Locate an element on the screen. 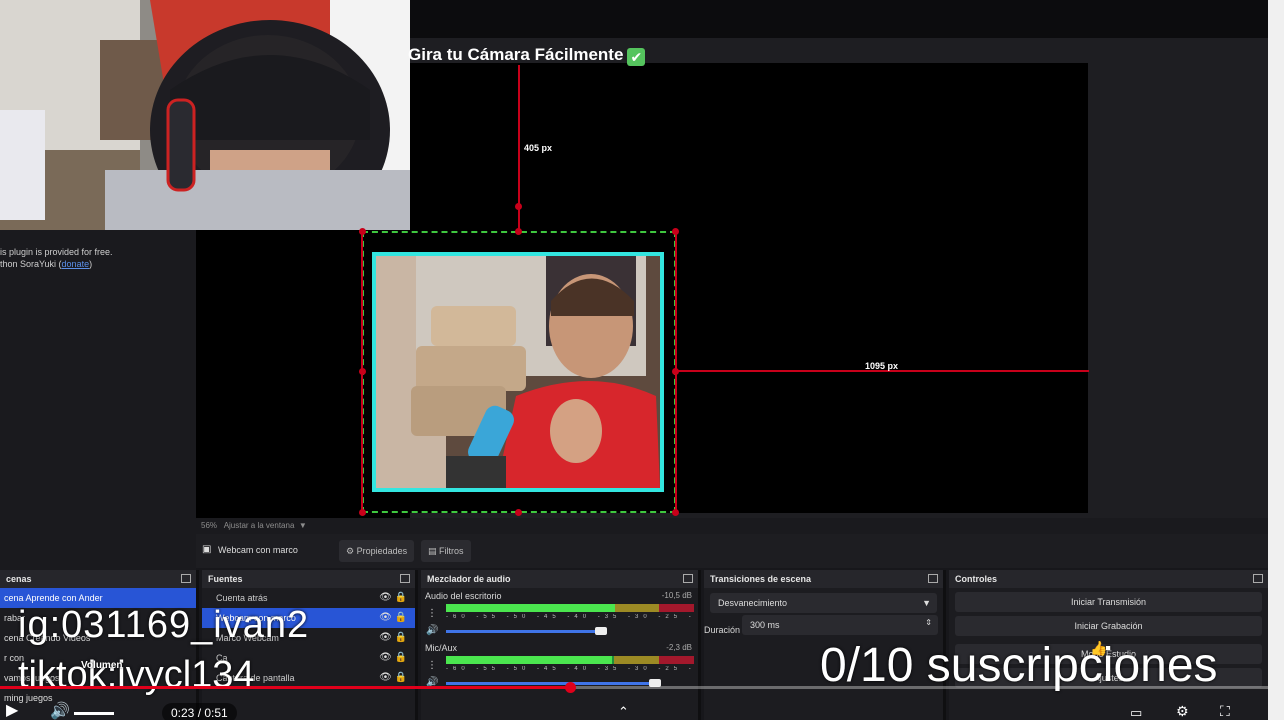 The height and width of the screenshot is (720, 1284). player-volume-slider is located at coordinates (94, 713).